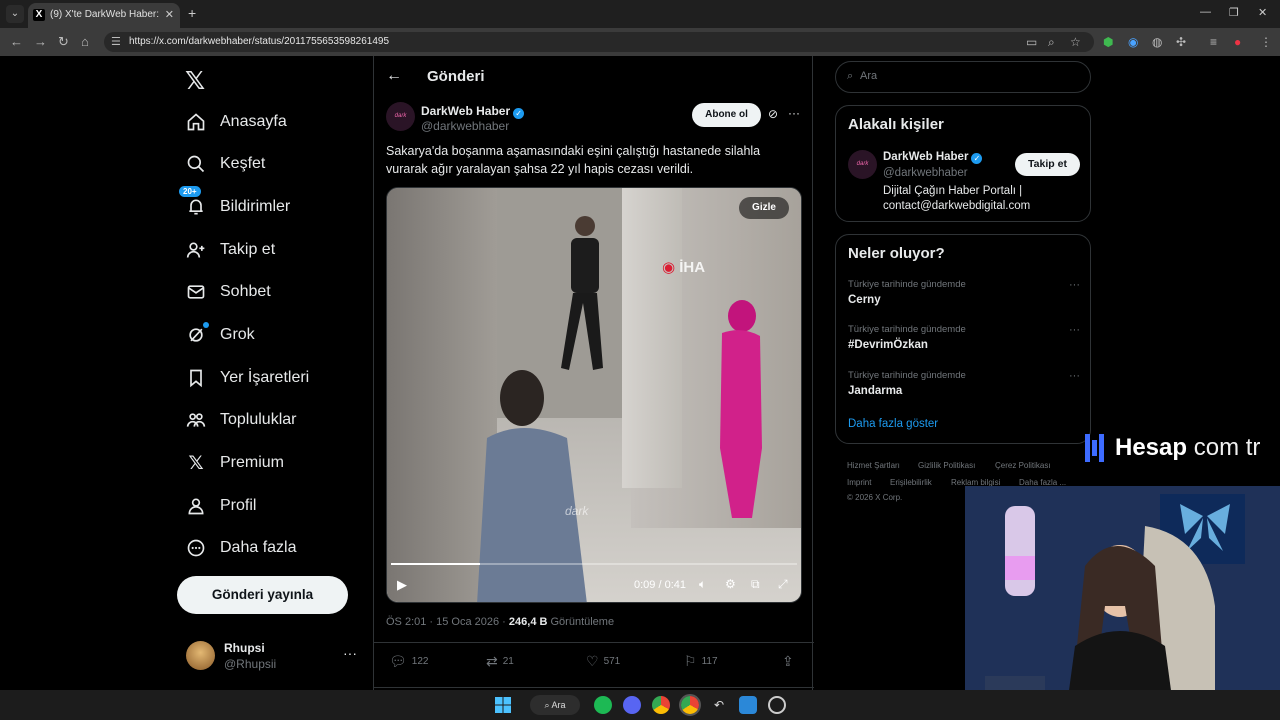  Describe the element at coordinates (592, 661) in the screenshot. I see `heart-icon: ♡` at that location.